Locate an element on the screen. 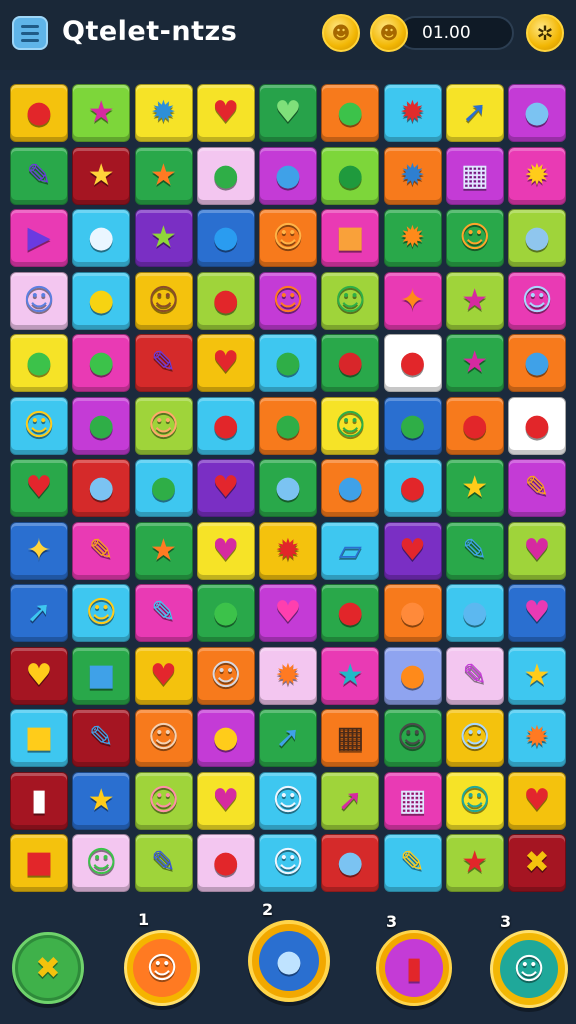 This screenshot has width=576, height=1024. board-tile: ▮ is located at coordinates (39, 800).